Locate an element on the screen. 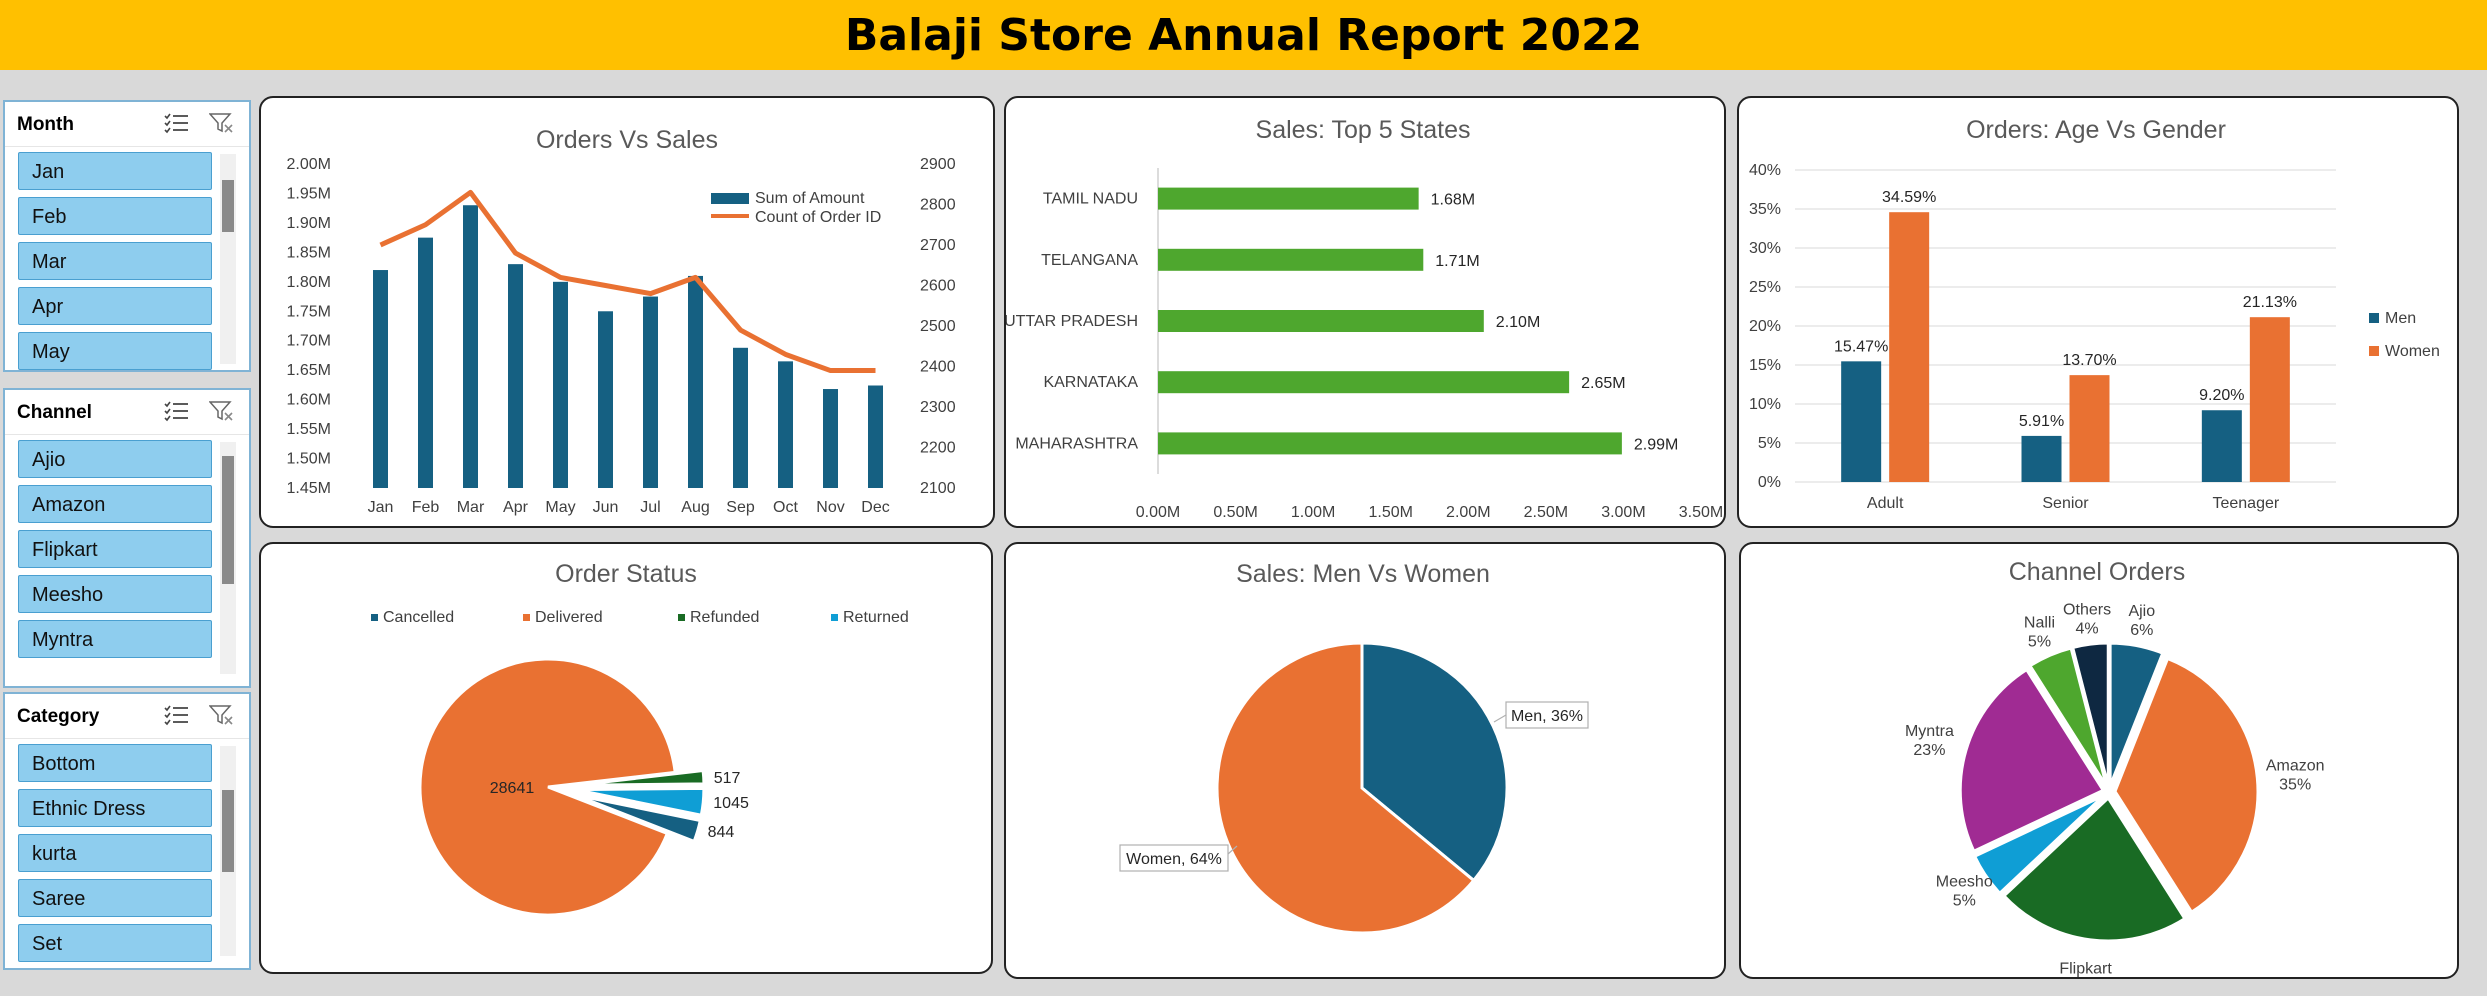 This screenshot has height=996, width=2487. y-tick-label: 25% is located at coordinates (1765, 287).